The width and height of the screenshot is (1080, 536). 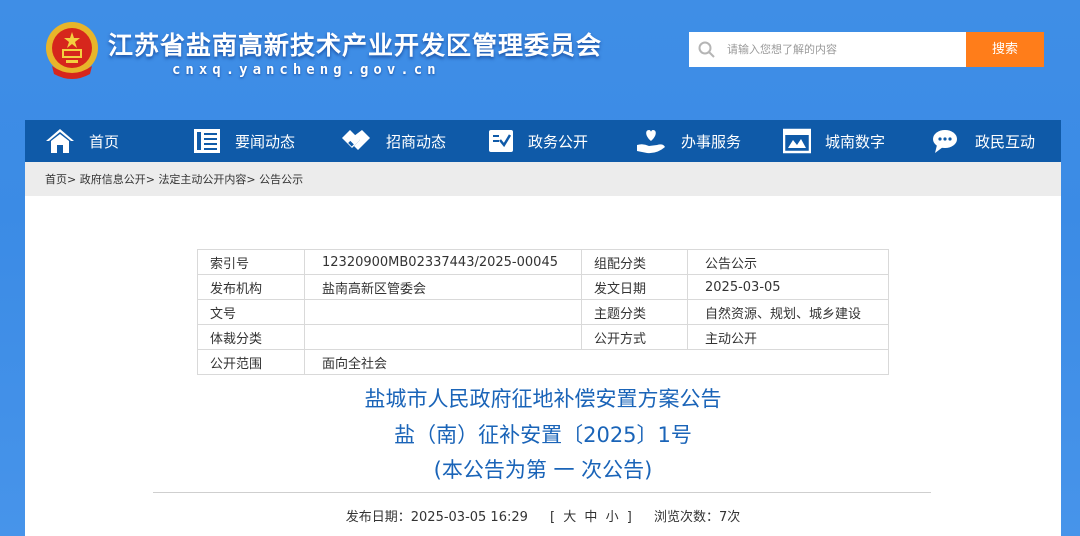 I want to click on nav-item-label: 首页, so click(x=104, y=141).